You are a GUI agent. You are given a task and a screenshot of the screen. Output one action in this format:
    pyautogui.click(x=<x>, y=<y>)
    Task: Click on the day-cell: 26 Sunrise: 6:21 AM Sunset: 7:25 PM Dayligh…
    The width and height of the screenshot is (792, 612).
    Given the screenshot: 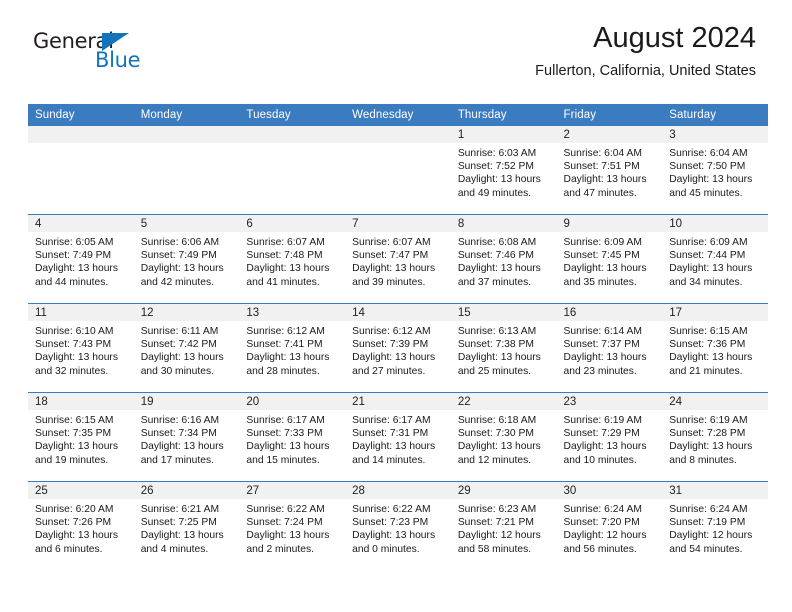 What is the action you would take?
    pyautogui.click(x=186, y=525)
    